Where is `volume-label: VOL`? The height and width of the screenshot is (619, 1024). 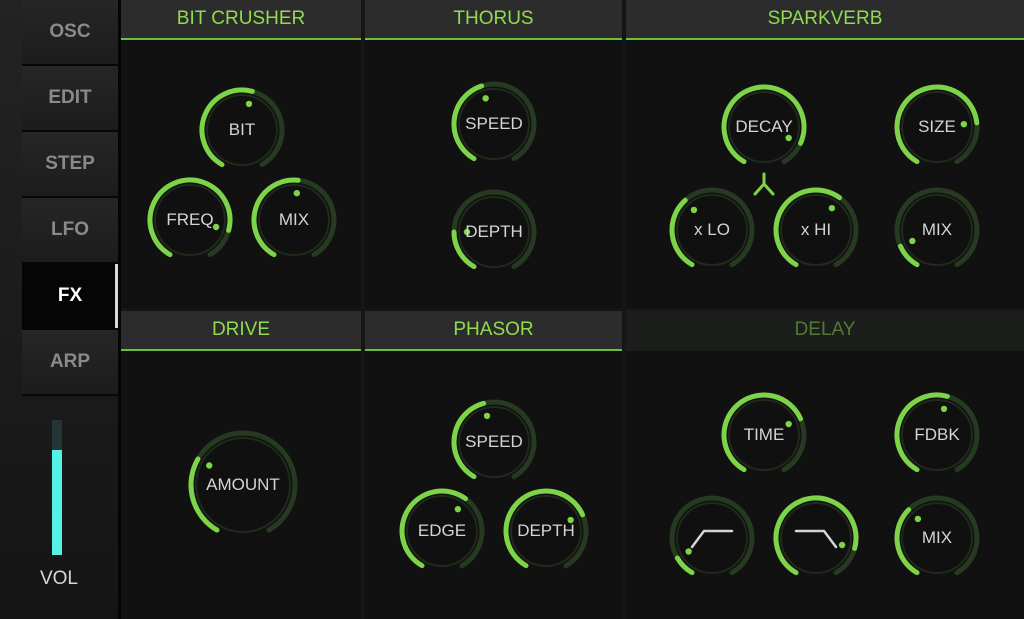 volume-label: VOL is located at coordinates (59, 578).